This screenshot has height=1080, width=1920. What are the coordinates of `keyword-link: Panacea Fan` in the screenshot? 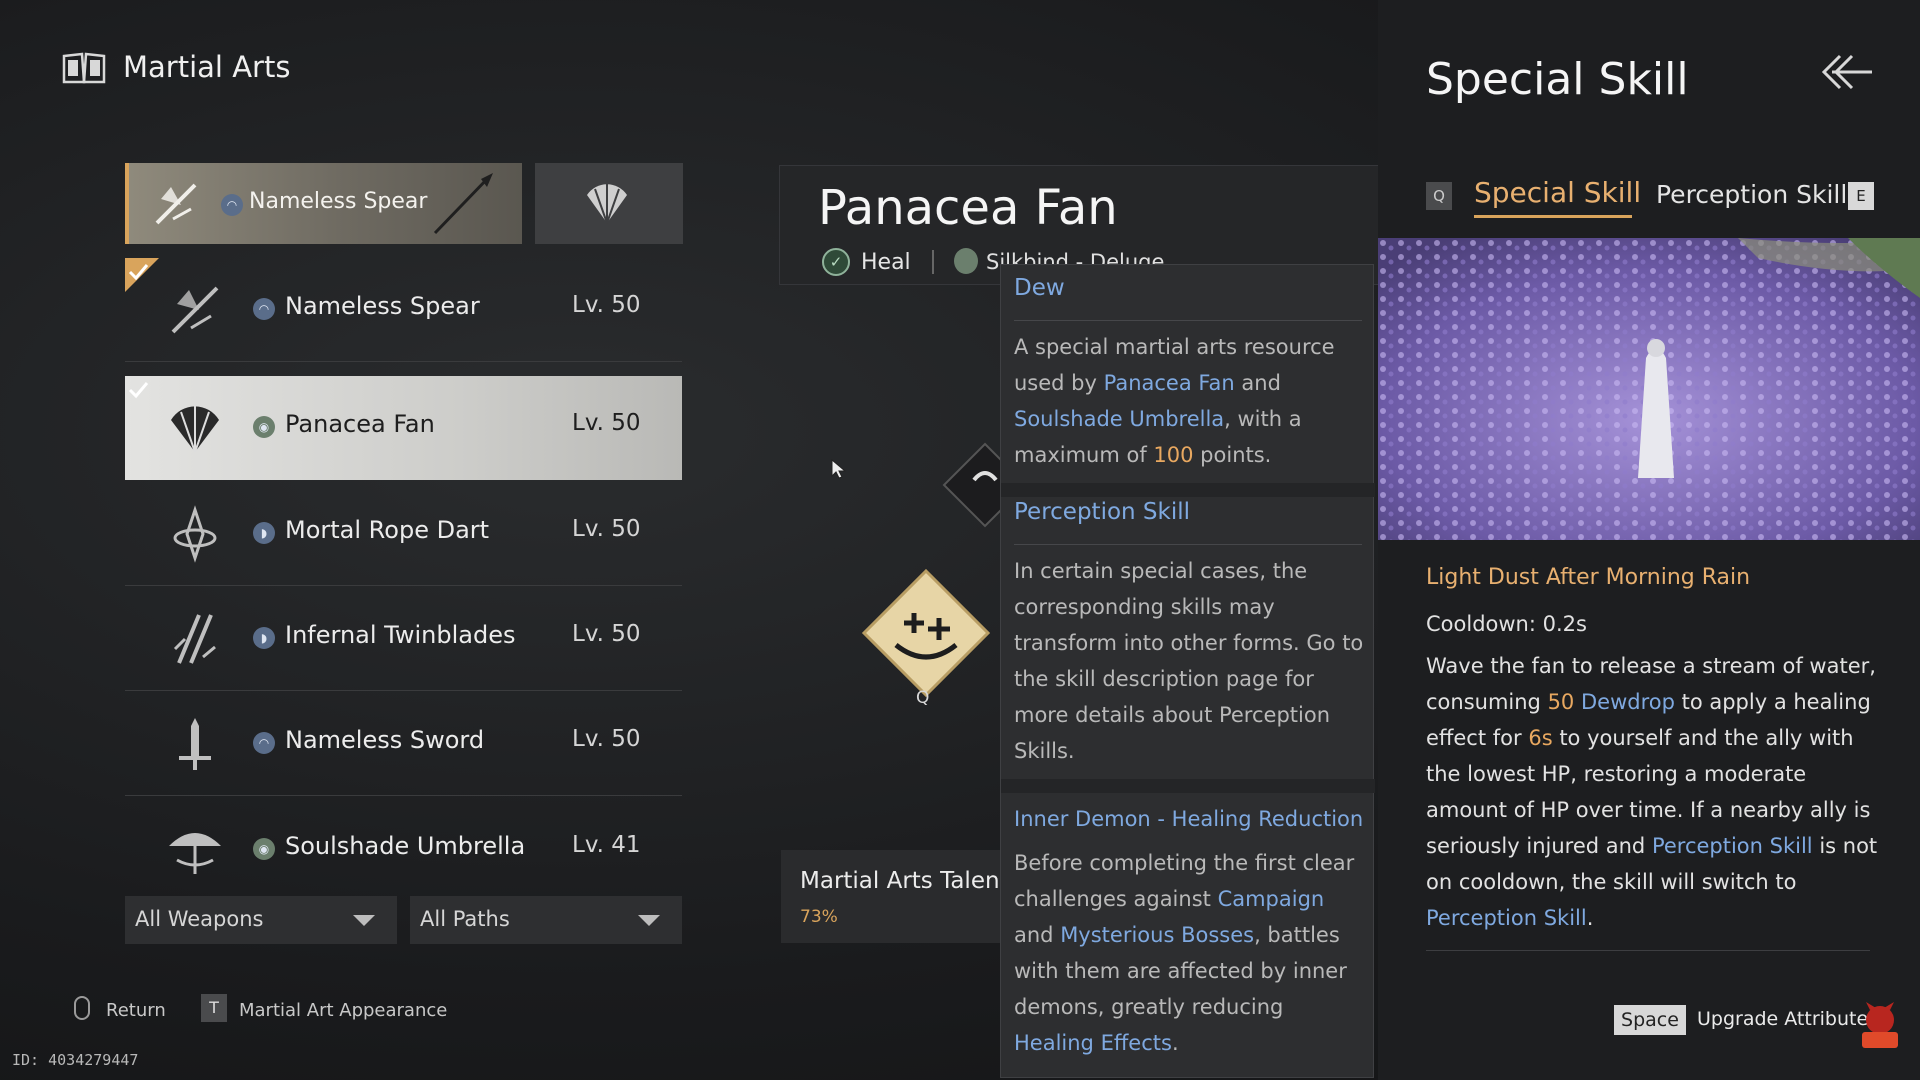 It's located at (1169, 383).